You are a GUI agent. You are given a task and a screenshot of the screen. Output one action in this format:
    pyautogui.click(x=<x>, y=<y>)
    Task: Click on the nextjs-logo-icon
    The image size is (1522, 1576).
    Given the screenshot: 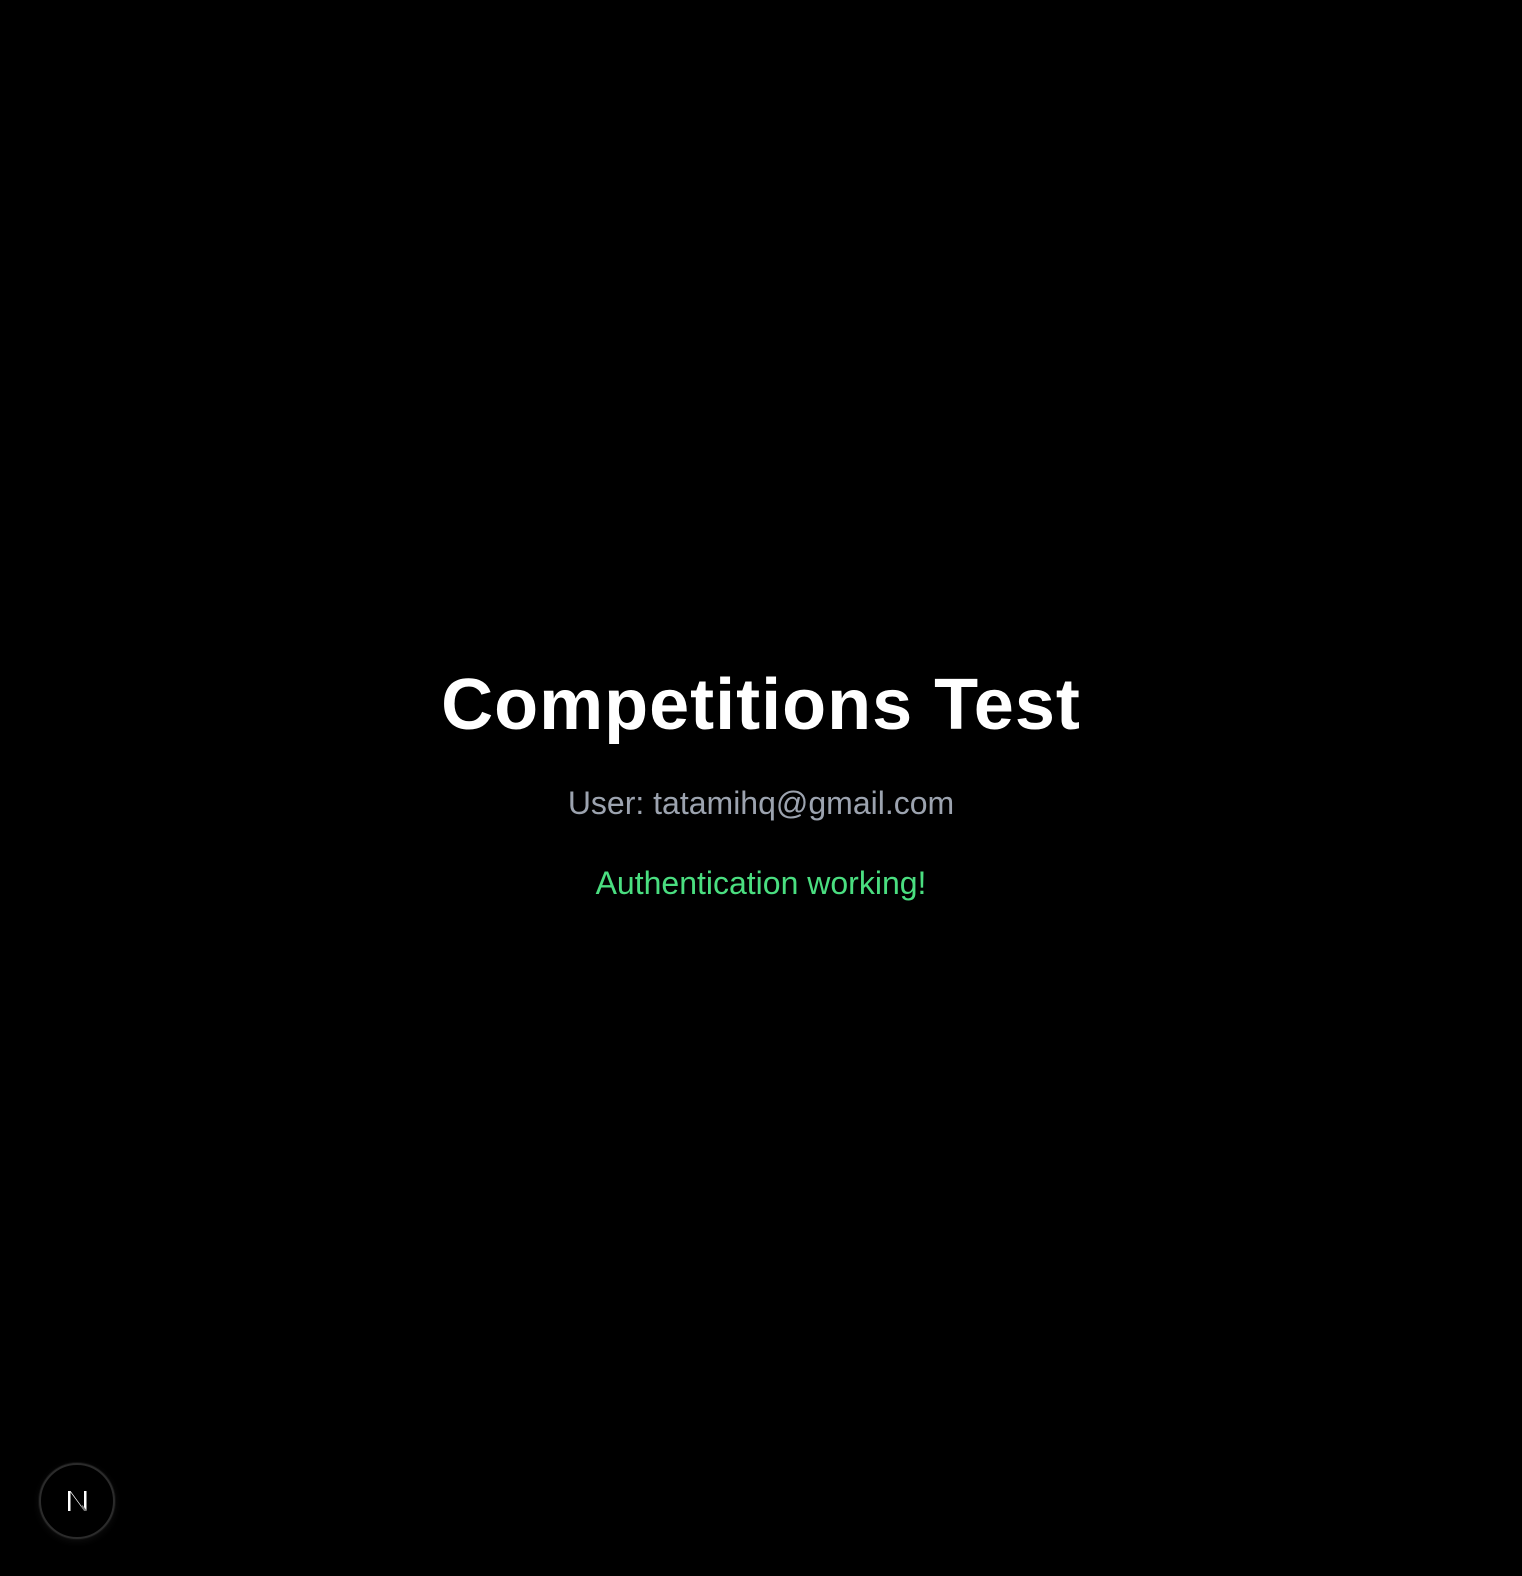 What is the action you would take?
    pyautogui.click(x=77, y=1501)
    